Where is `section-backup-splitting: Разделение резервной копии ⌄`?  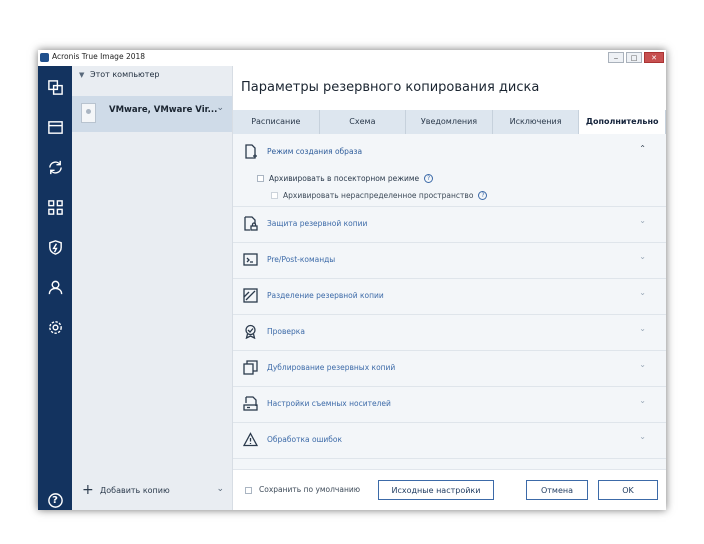
section-backup-splitting: Разделение резервной копии ⌄ is located at coordinates (449, 296).